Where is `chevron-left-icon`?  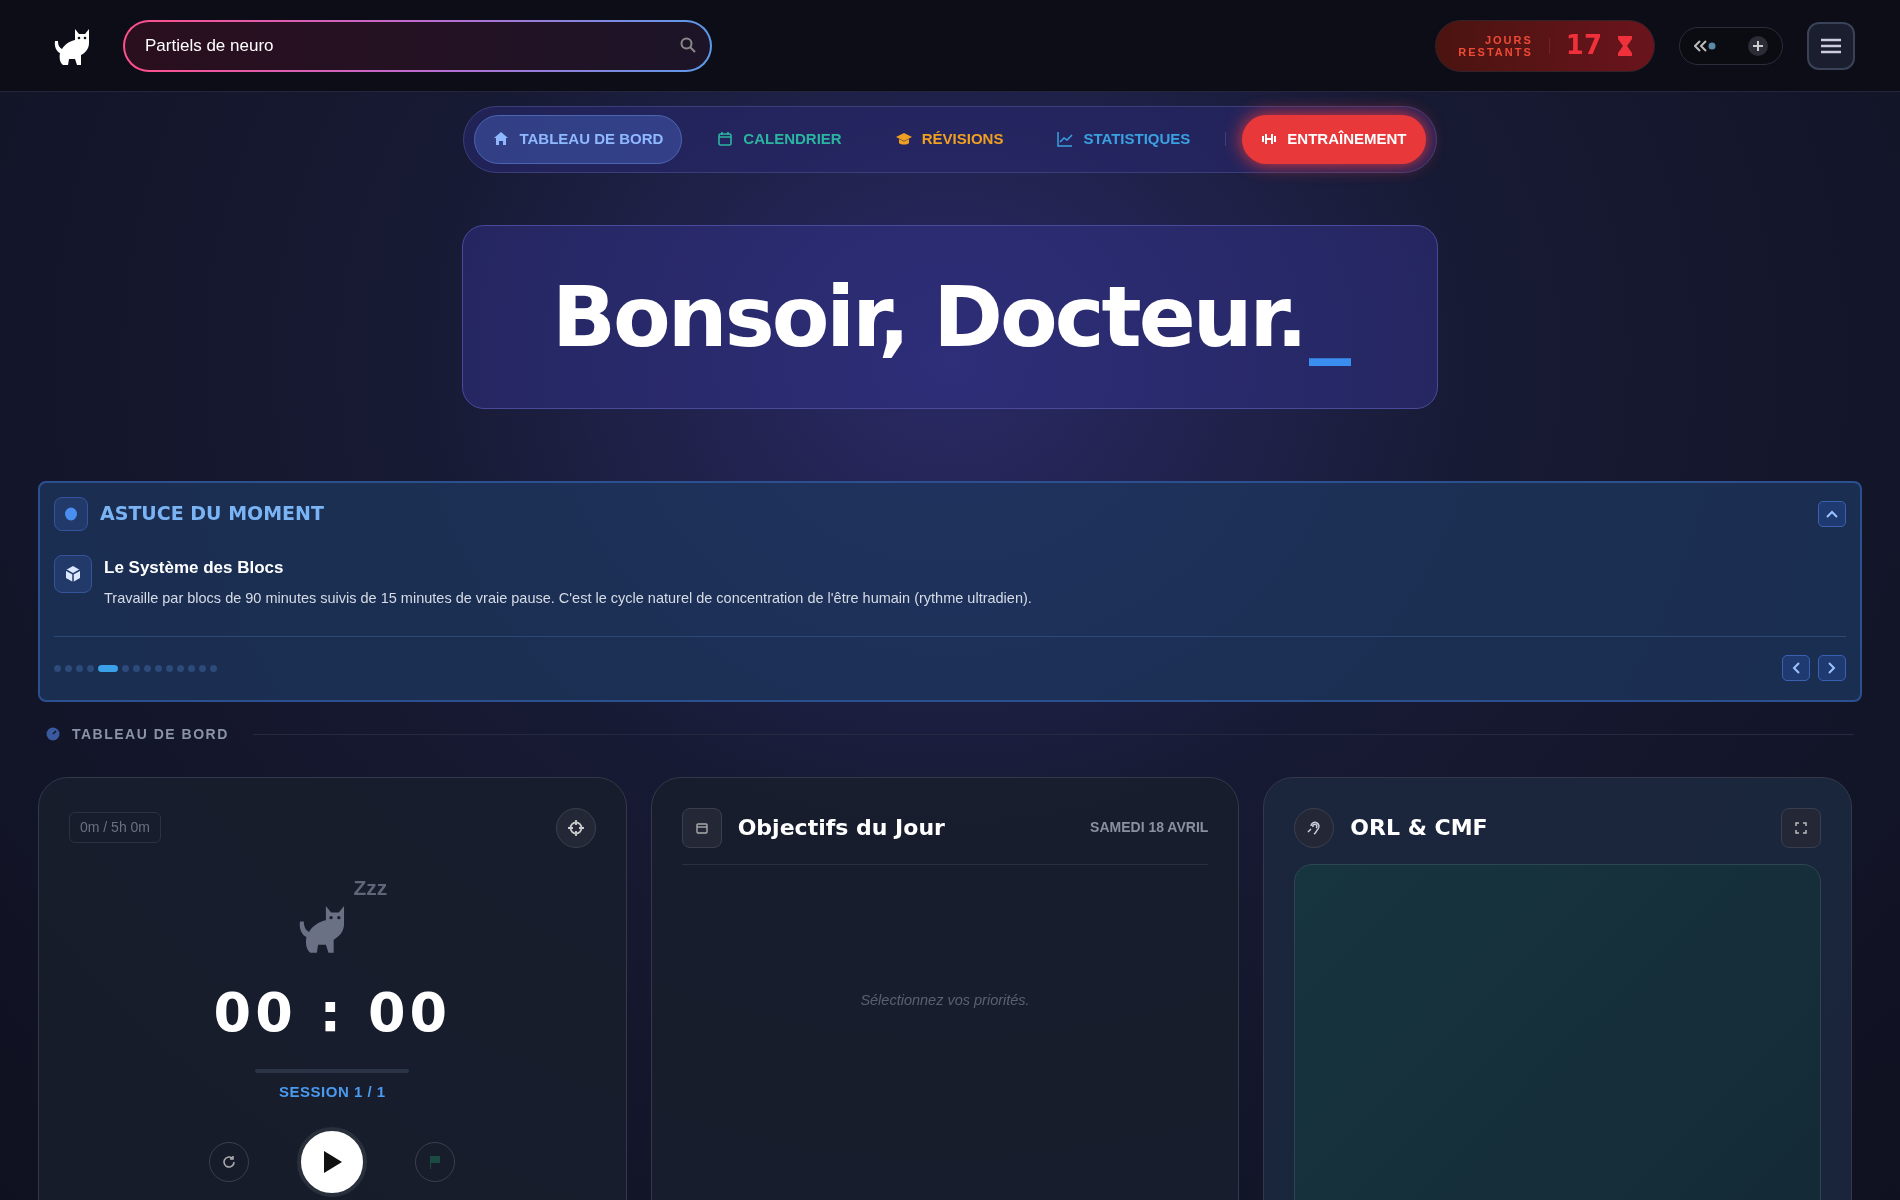
chevron-left-icon is located at coordinates (1796, 668).